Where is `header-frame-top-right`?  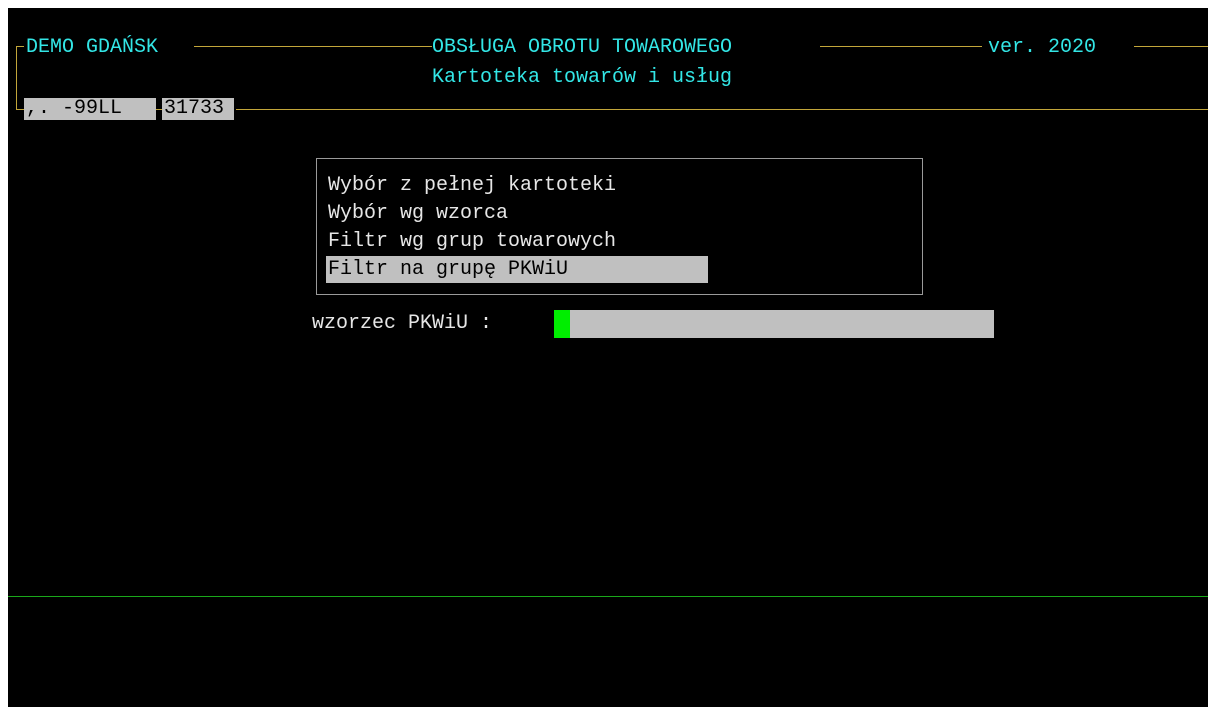
header-frame-top-right is located at coordinates (901, 46).